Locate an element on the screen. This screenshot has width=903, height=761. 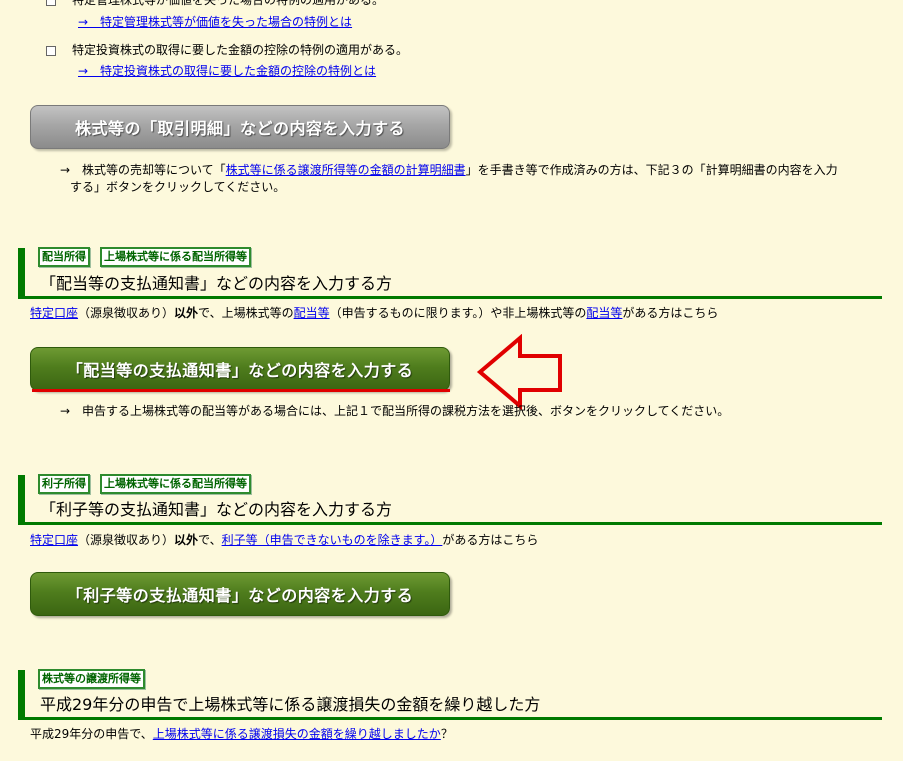
input-dividend-notice-button: 「配当等の支払通知書」などの内容を入力する is located at coordinates (240, 369).